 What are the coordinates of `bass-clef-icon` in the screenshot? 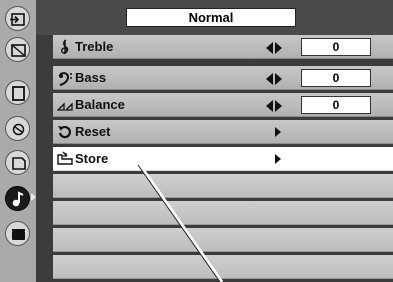 It's located at (65, 78).